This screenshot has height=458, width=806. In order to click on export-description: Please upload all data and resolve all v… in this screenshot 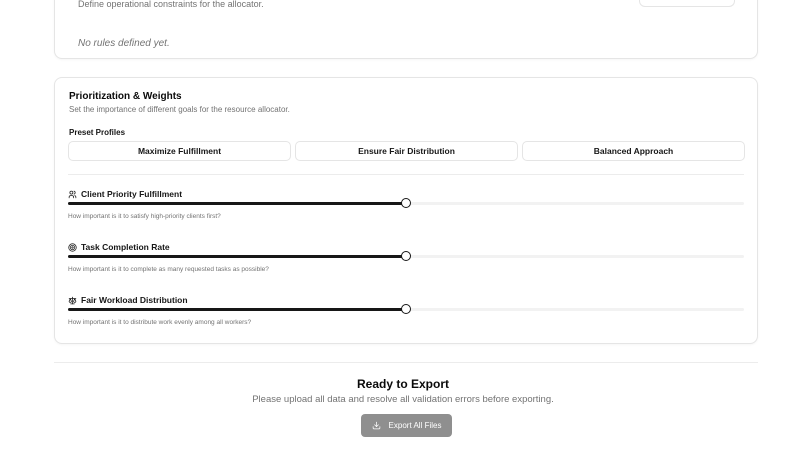, I will do `click(403, 399)`.